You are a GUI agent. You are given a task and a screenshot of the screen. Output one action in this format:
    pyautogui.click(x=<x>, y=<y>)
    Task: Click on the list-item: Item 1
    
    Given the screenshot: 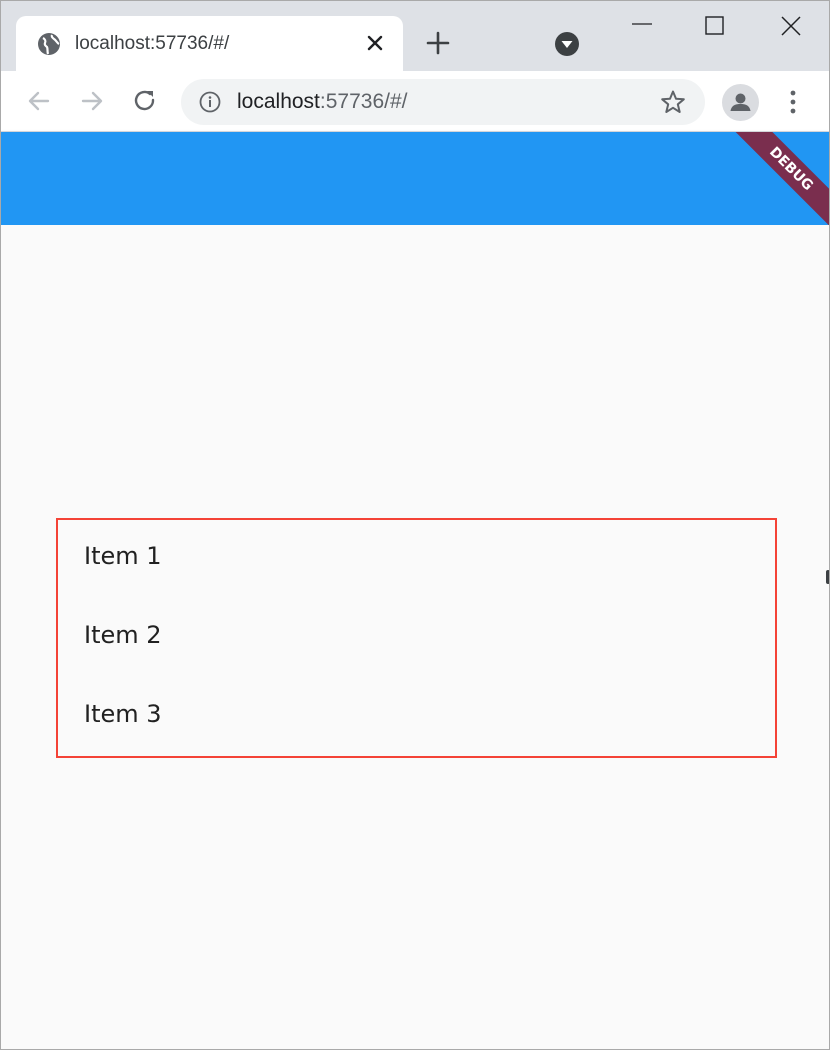 What is the action you would take?
    pyautogui.click(x=123, y=556)
    